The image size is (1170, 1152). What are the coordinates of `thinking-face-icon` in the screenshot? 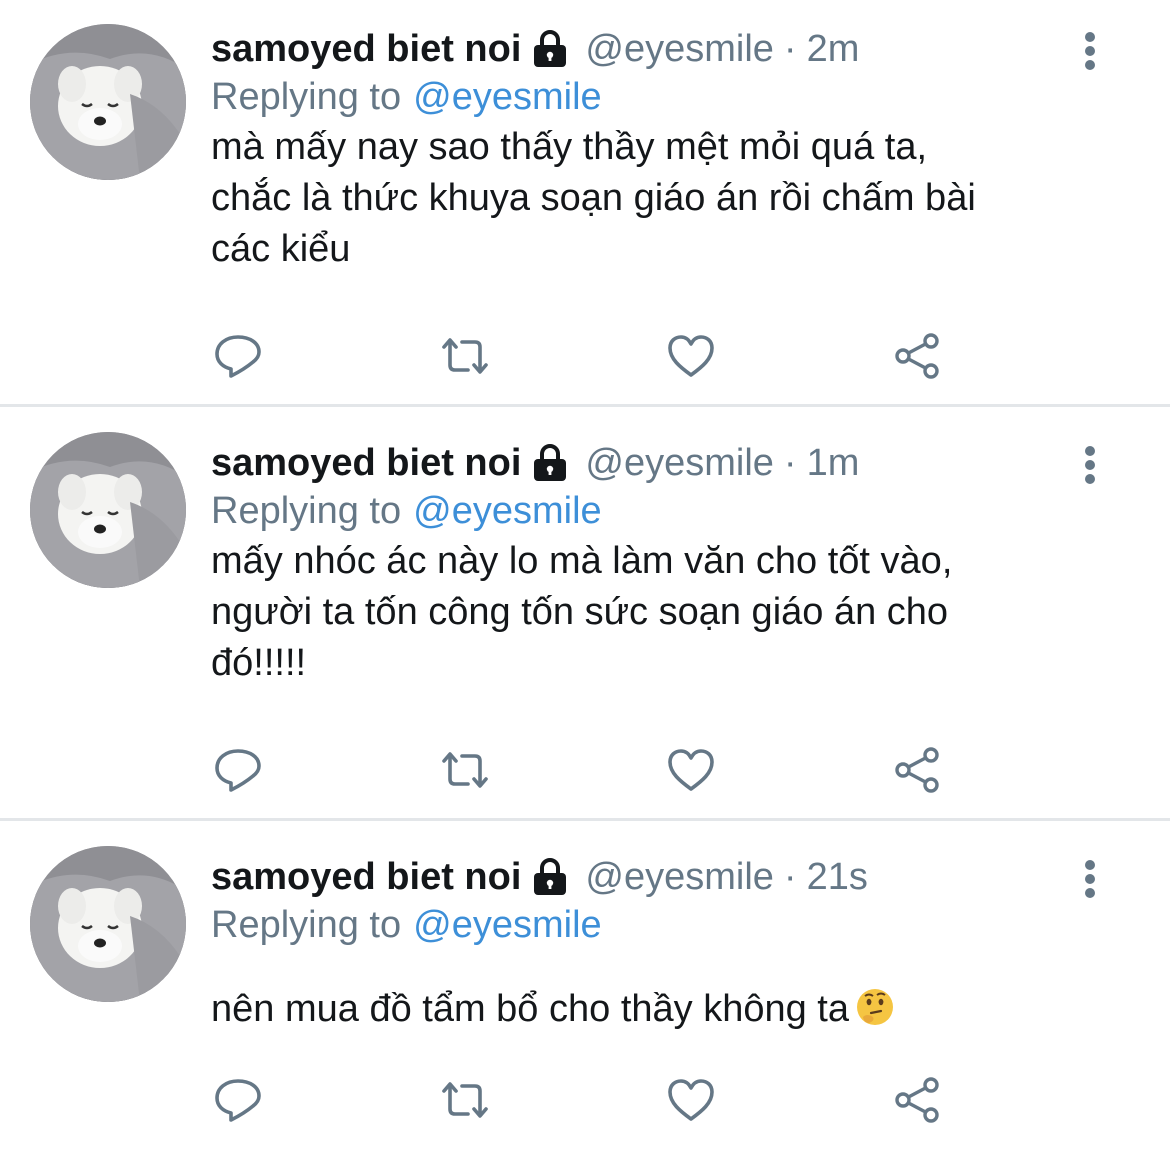 It's located at (875, 1007).